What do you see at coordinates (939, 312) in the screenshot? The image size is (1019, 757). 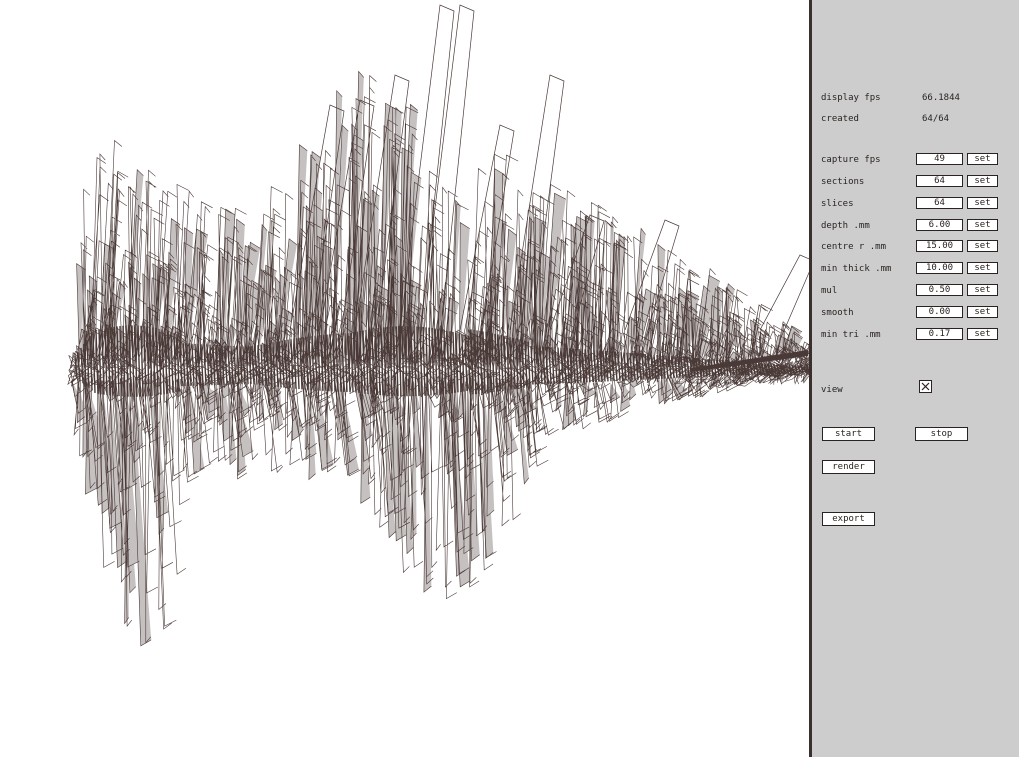 I see `smooth-field: 0.00` at bounding box center [939, 312].